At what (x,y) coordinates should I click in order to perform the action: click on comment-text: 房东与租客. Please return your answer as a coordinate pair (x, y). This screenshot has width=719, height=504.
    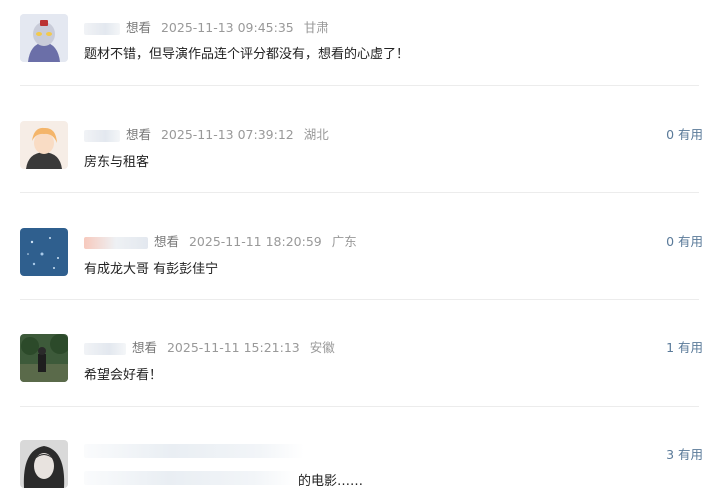
    Looking at the image, I should click on (117, 162).